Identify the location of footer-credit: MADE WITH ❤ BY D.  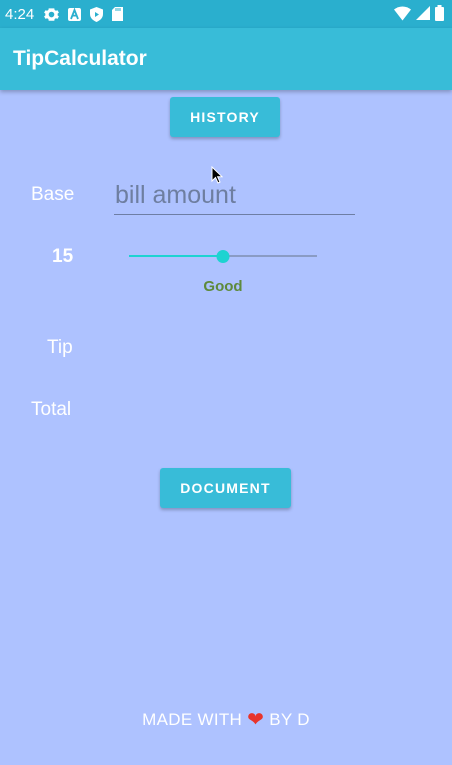
(226, 719).